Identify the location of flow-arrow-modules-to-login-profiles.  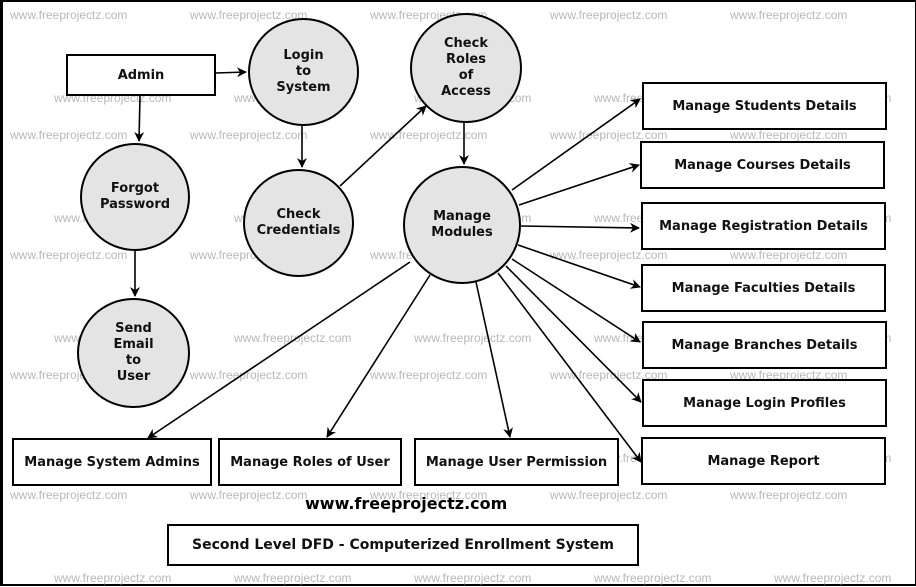
(573, 334).